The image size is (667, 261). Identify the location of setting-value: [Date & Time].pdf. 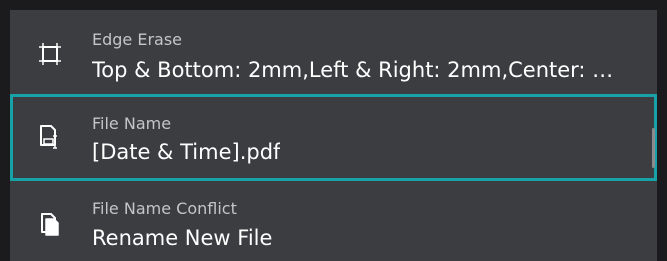
(186, 152).